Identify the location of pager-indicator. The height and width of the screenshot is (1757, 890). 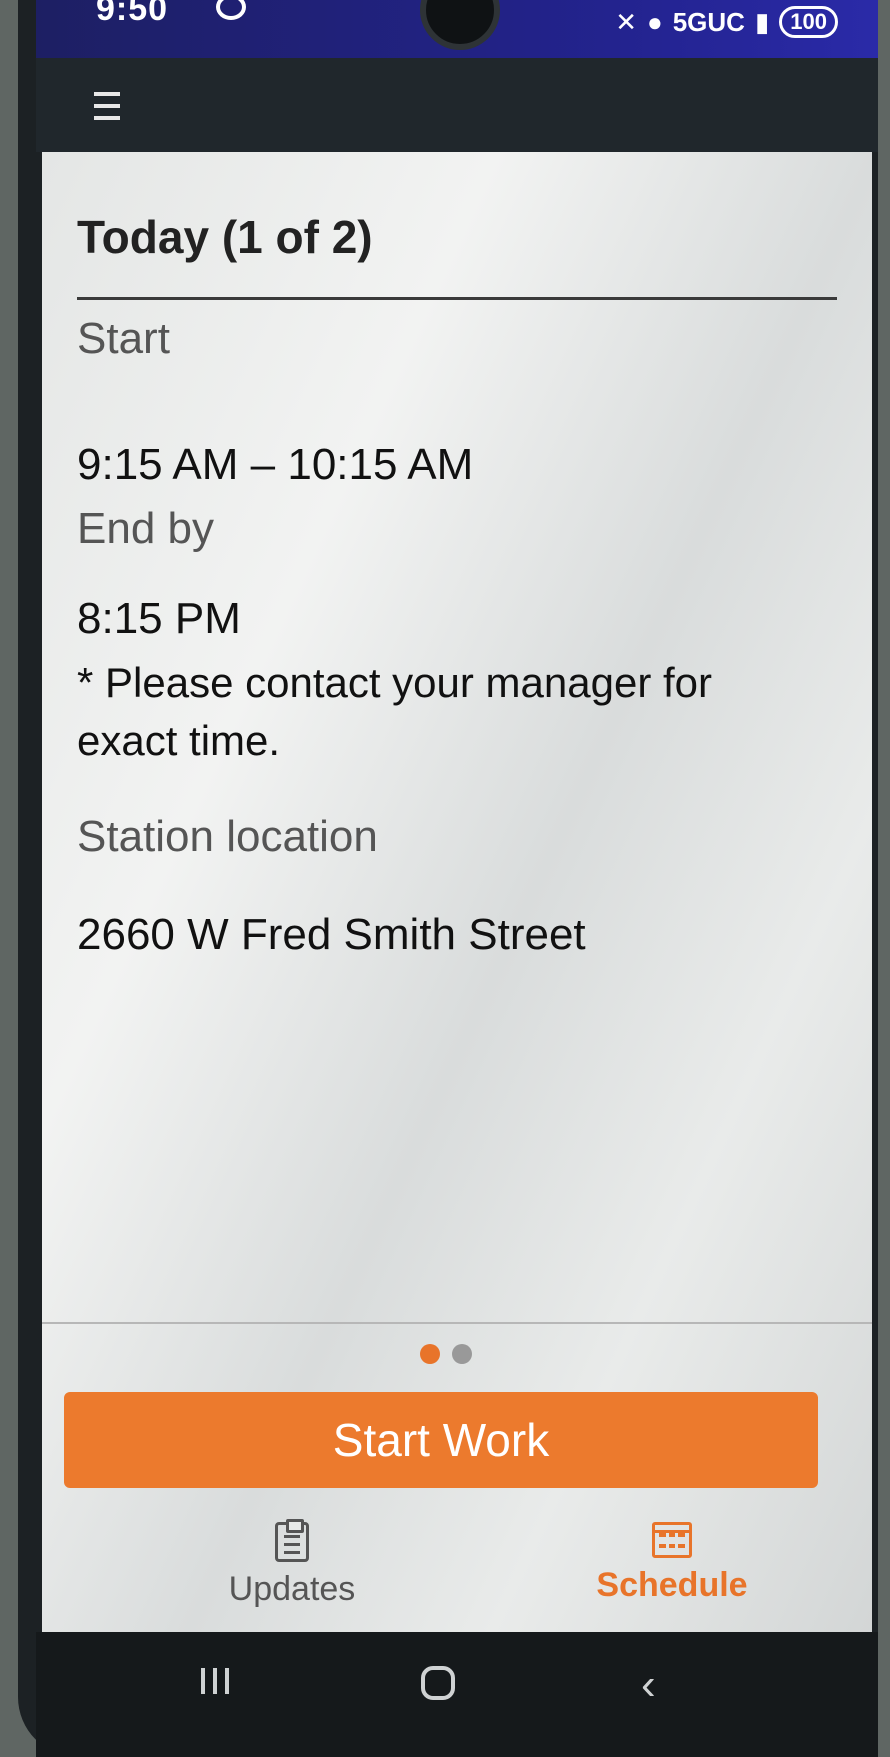
(446, 1354).